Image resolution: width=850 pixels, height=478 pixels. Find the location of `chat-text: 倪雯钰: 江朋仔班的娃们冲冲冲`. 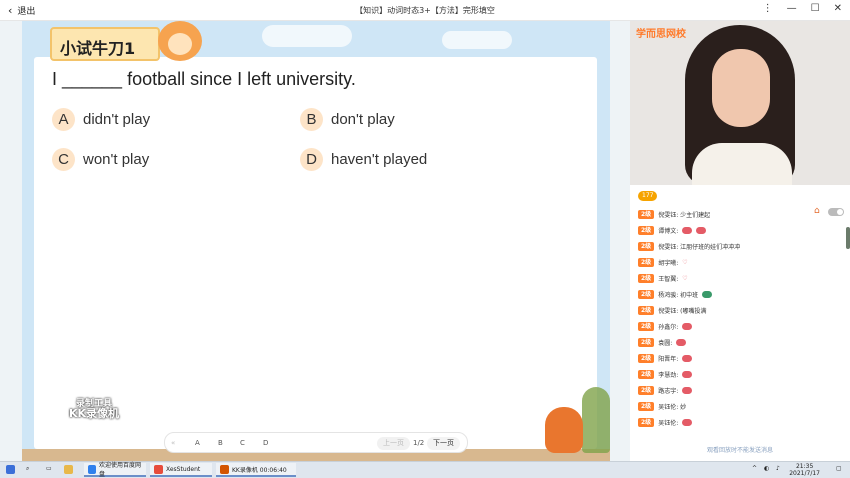

chat-text: 倪雯钰: 江朋仔班的娃们冲冲冲 is located at coordinates (699, 247).